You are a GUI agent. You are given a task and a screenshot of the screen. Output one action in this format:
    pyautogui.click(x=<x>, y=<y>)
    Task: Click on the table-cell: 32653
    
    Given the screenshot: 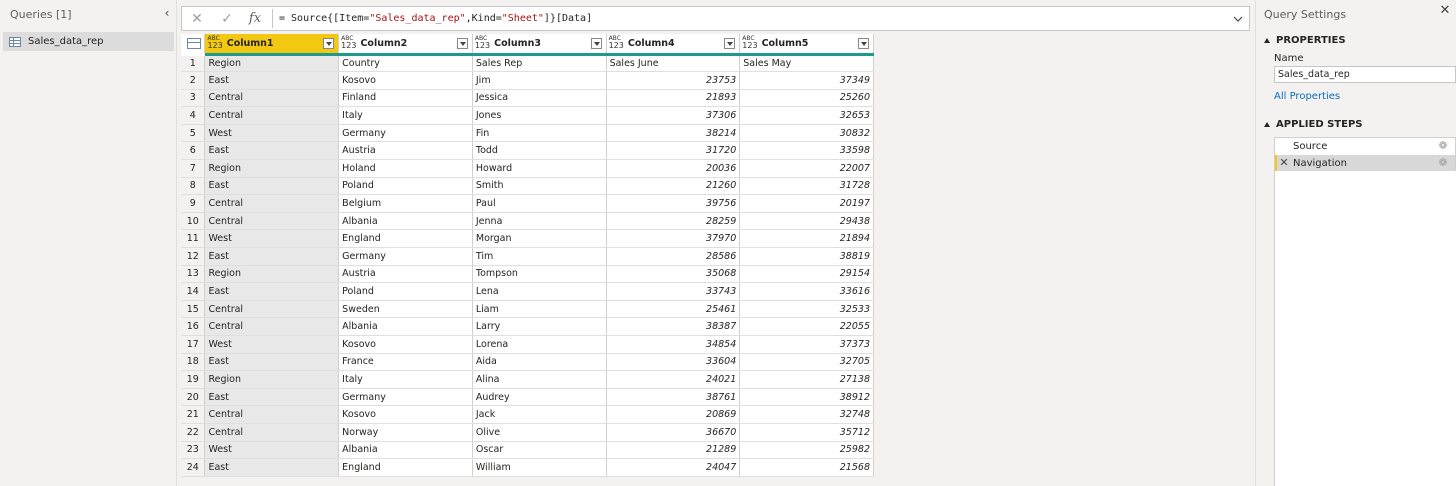 What is the action you would take?
    pyautogui.click(x=806, y=115)
    